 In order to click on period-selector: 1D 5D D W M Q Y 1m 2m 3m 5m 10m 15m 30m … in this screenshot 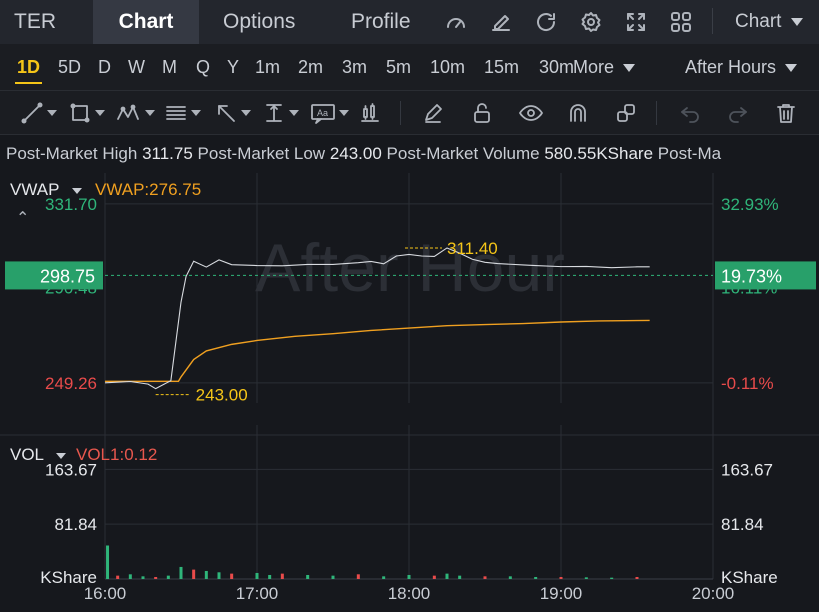, I will do `click(409, 67)`.